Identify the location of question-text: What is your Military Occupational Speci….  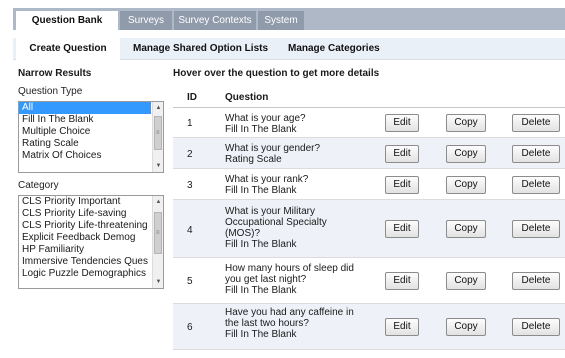
(276, 222).